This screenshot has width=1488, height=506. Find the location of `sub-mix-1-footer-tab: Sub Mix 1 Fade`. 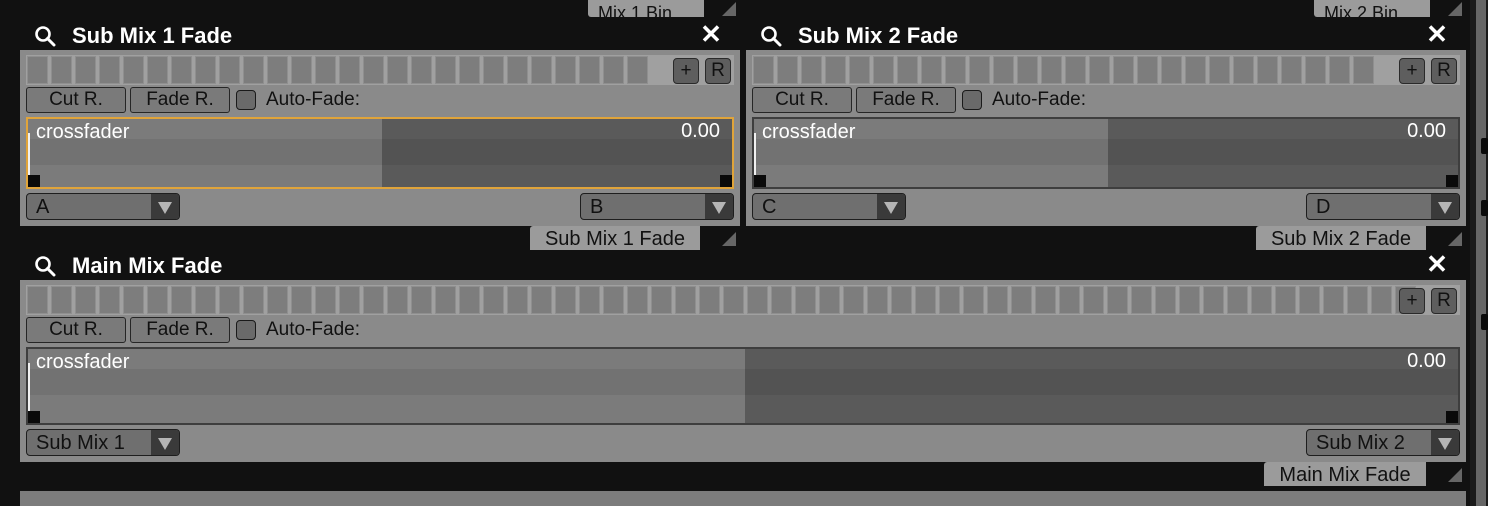

sub-mix-1-footer-tab: Sub Mix 1 Fade is located at coordinates (615, 238).